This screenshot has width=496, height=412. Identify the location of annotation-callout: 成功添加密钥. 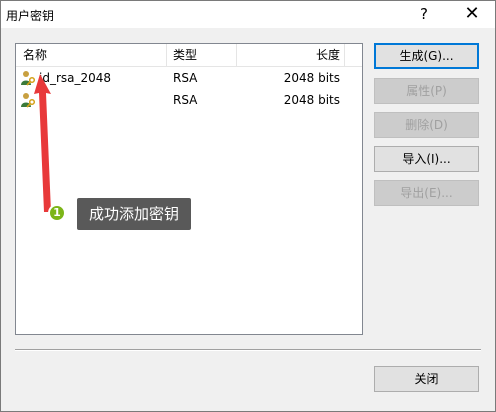
(134, 214).